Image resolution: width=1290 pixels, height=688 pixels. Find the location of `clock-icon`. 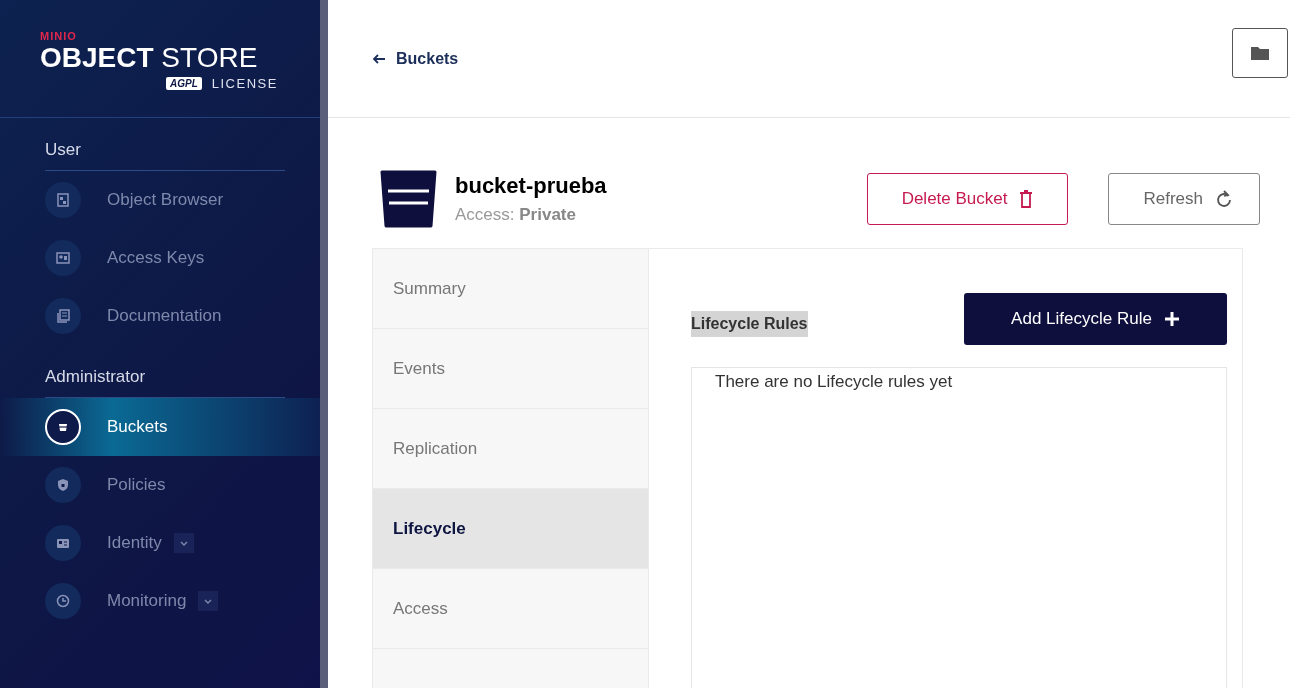

clock-icon is located at coordinates (63, 601).